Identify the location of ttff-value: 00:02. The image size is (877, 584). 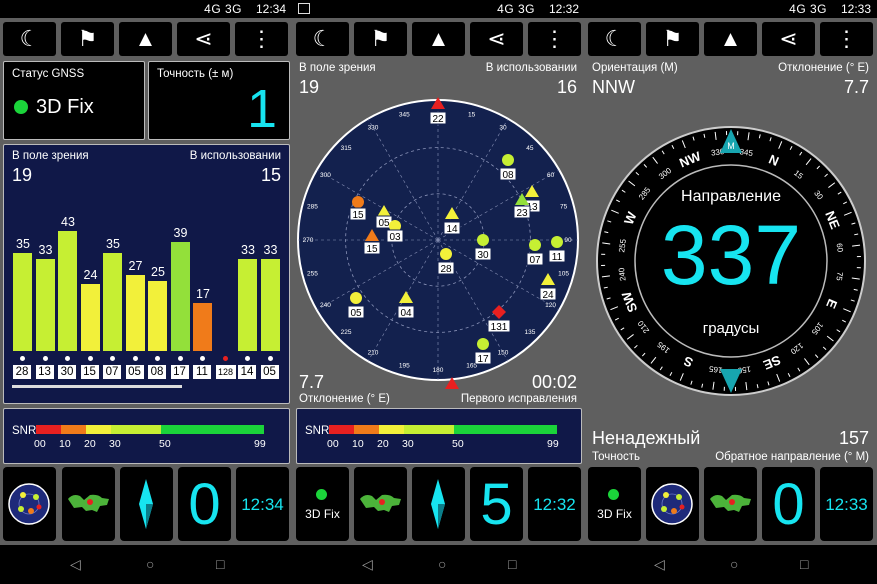
(554, 382).